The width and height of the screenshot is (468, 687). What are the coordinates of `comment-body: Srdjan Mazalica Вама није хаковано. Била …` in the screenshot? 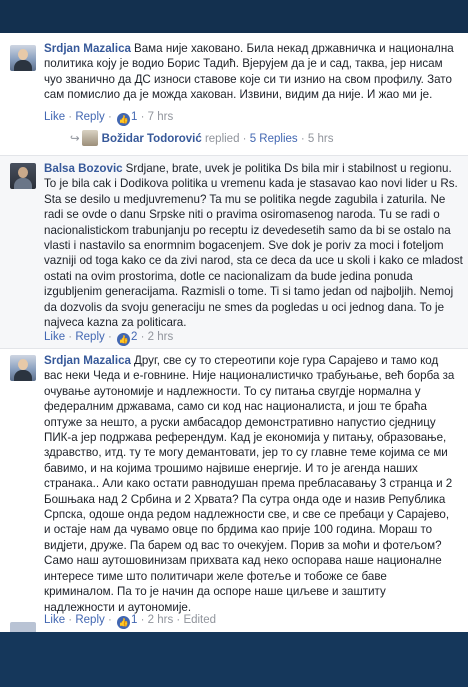 It's located at (249, 72).